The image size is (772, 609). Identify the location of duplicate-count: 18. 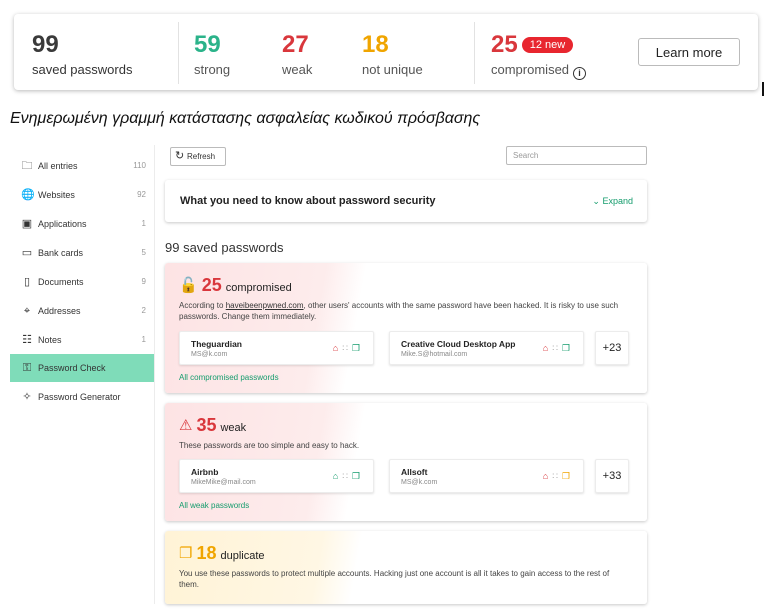
(206, 553).